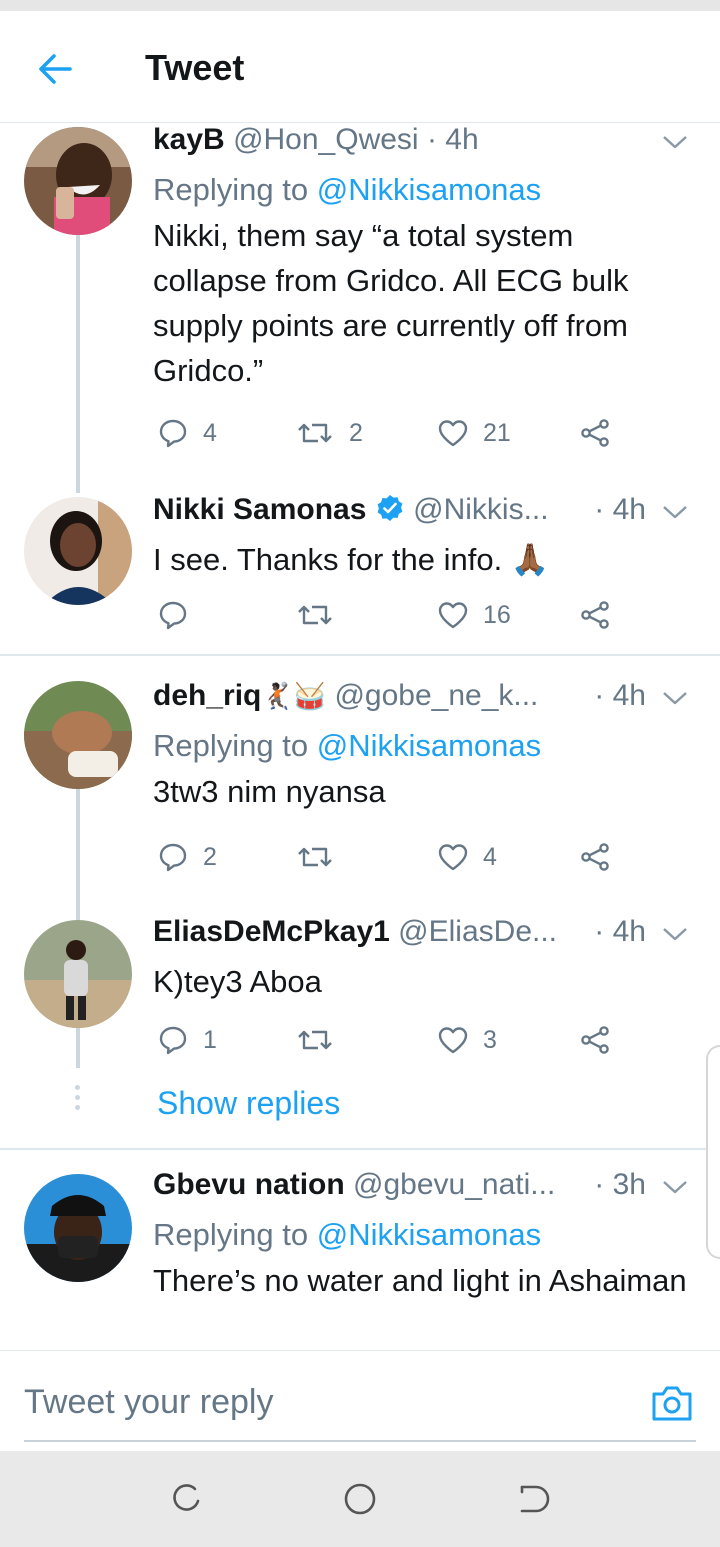 The width and height of the screenshot is (720, 1547). I want to click on reply-input: Tweet your reply, so click(148, 1402).